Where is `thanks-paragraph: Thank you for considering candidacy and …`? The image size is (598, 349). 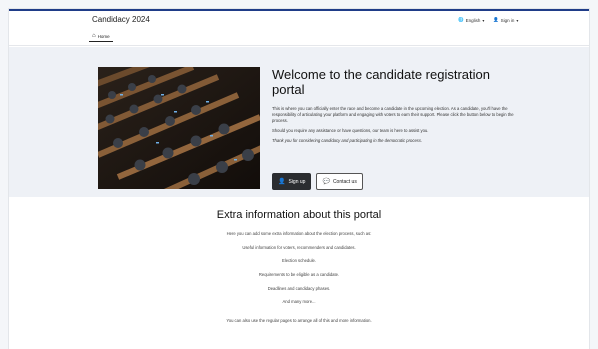 thanks-paragraph: Thank you for considering candidacy and … is located at coordinates (347, 140).